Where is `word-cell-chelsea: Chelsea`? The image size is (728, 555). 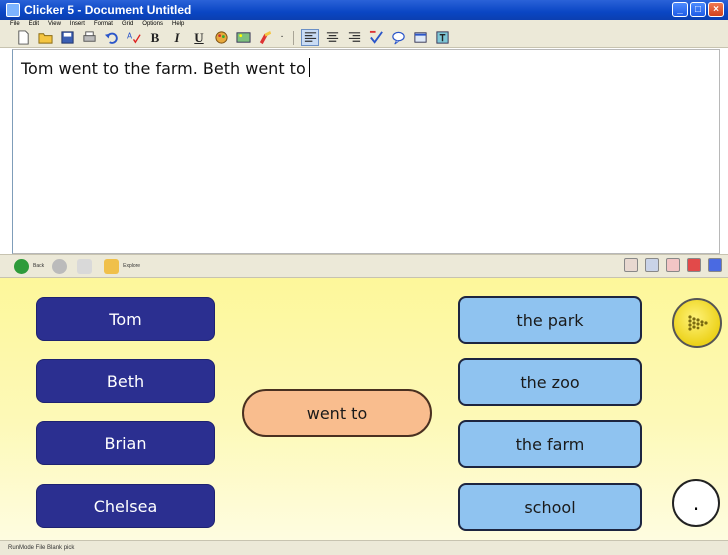
word-cell-chelsea: Chelsea is located at coordinates (125, 506).